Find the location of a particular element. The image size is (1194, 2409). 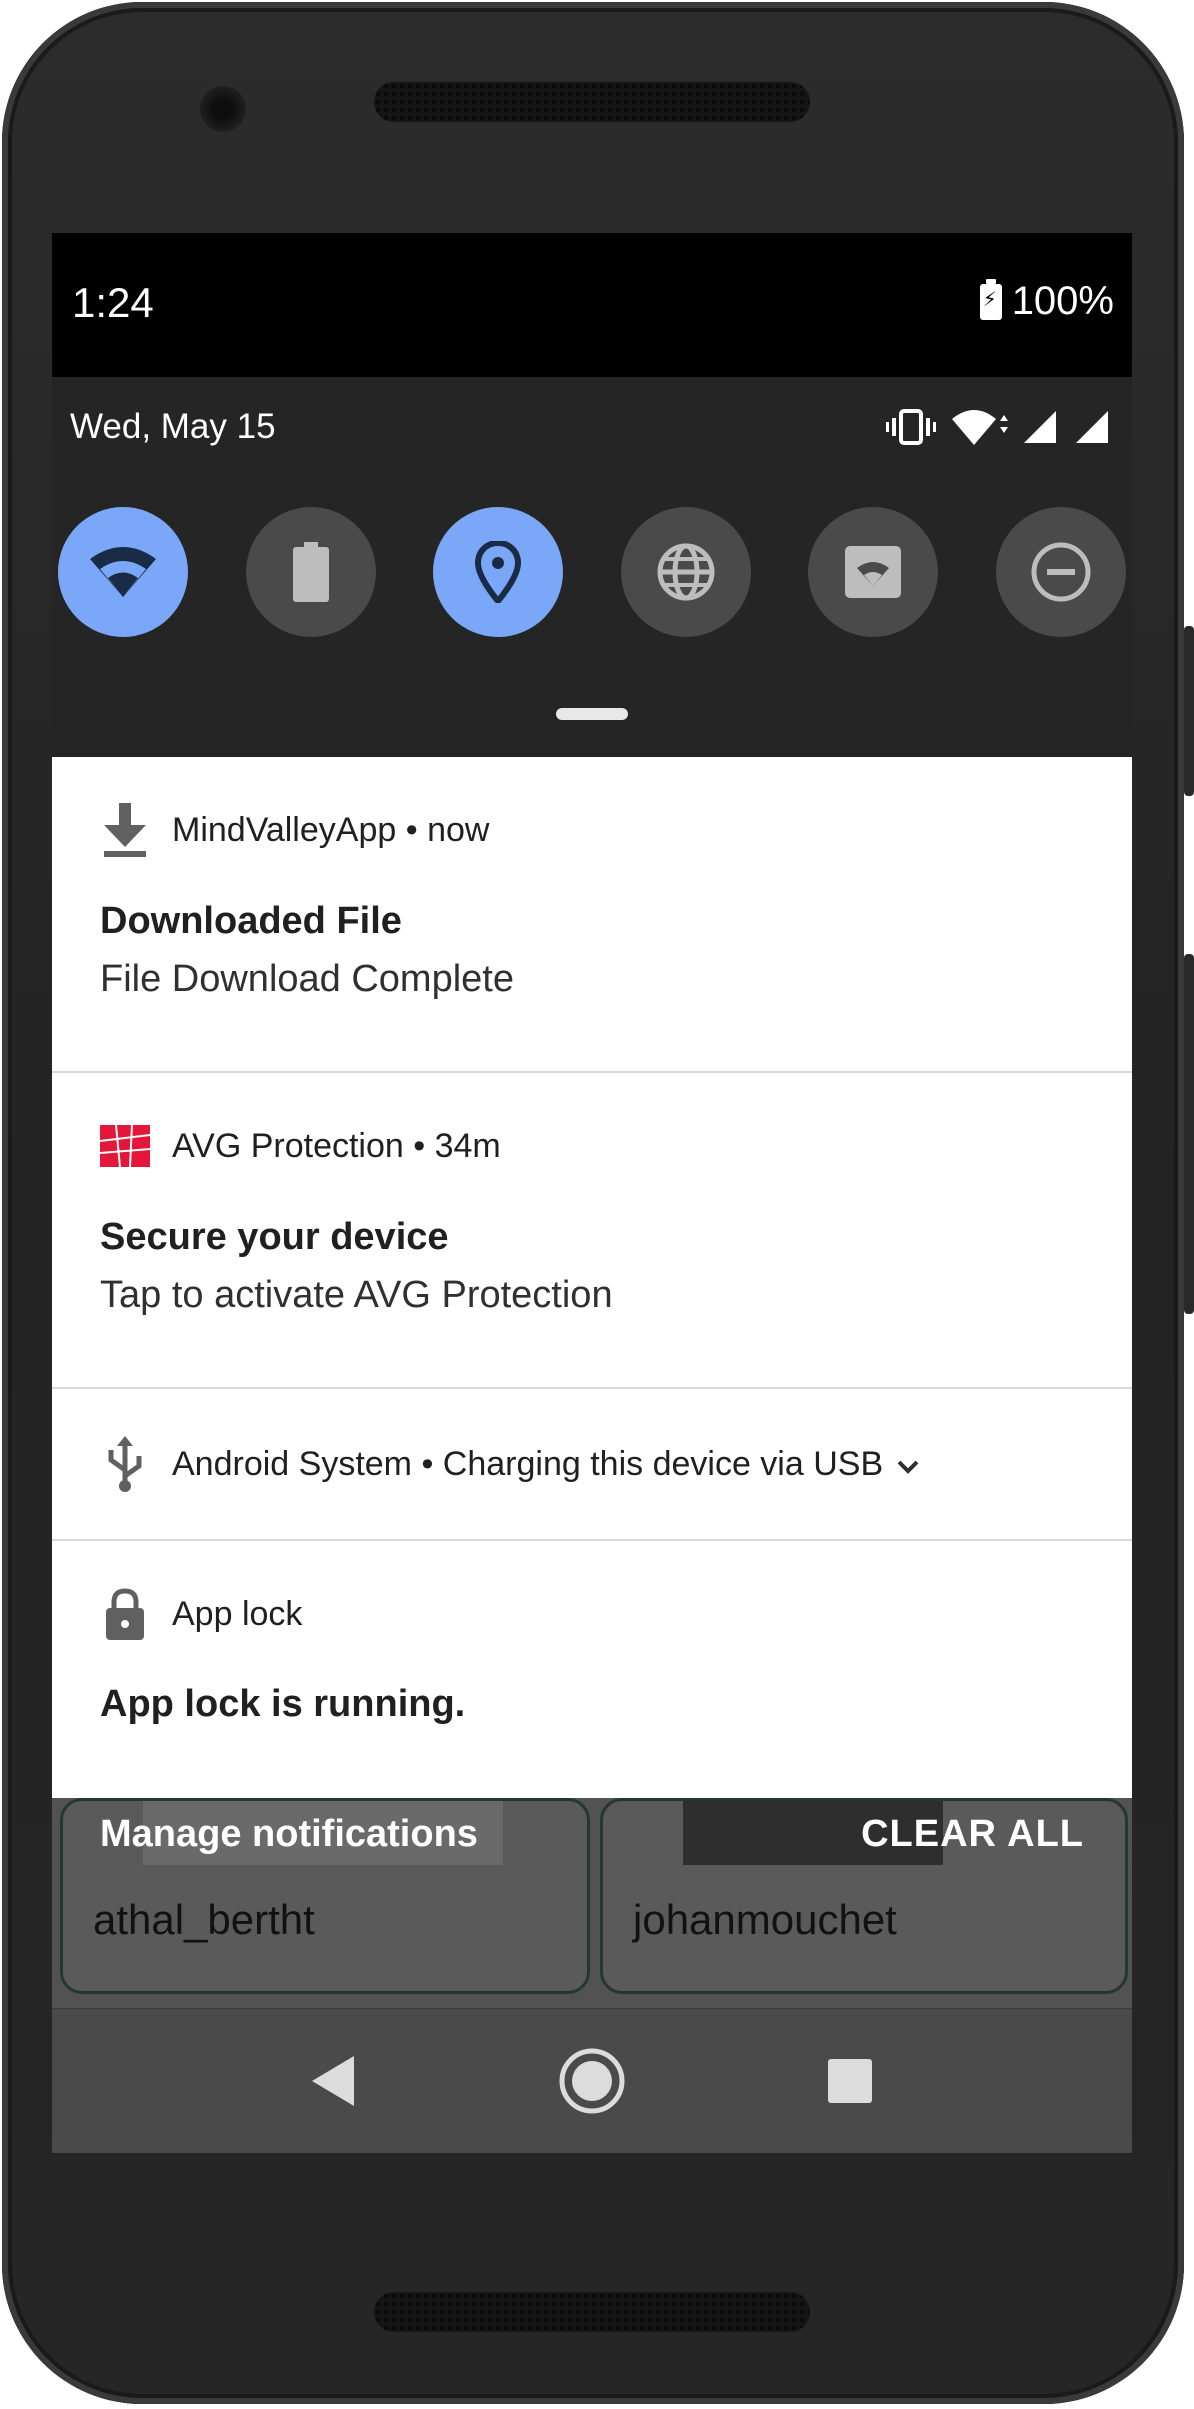

manage-notifications-button: Manage notifications is located at coordinates (289, 1834).